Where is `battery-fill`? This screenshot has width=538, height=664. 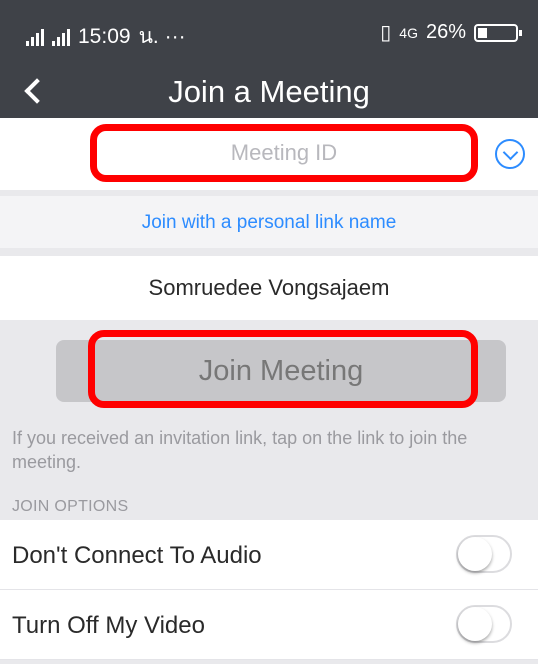
battery-fill is located at coordinates (482, 32).